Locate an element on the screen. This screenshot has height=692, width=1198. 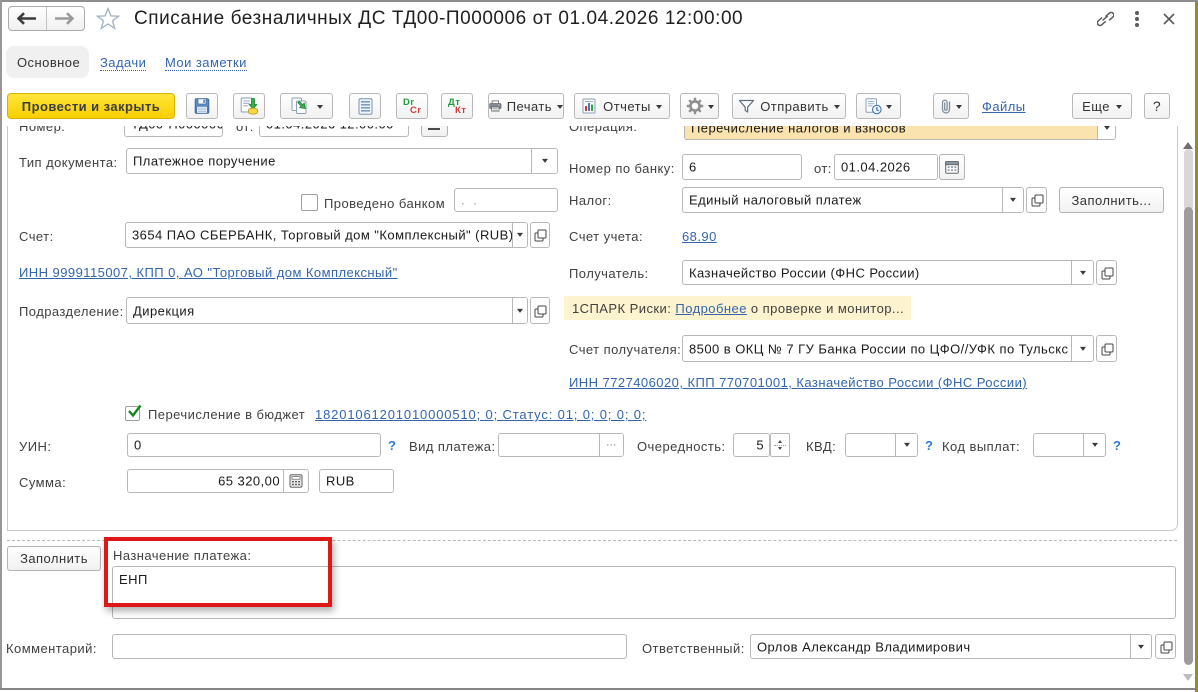
svg-text: Кт is located at coordinates (460, 110).